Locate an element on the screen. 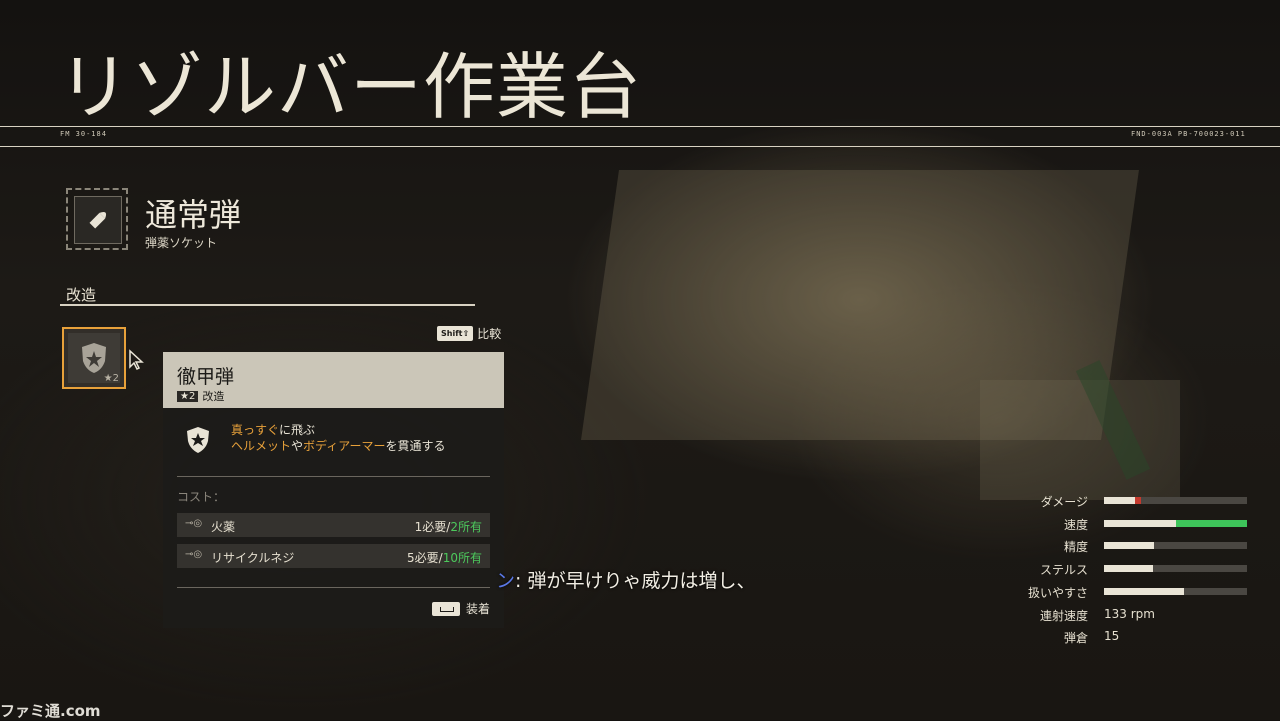 Image resolution: width=1280 pixels, height=721 pixels. header-code-right: FND-003A PB-700023-011 is located at coordinates (1188, 134).